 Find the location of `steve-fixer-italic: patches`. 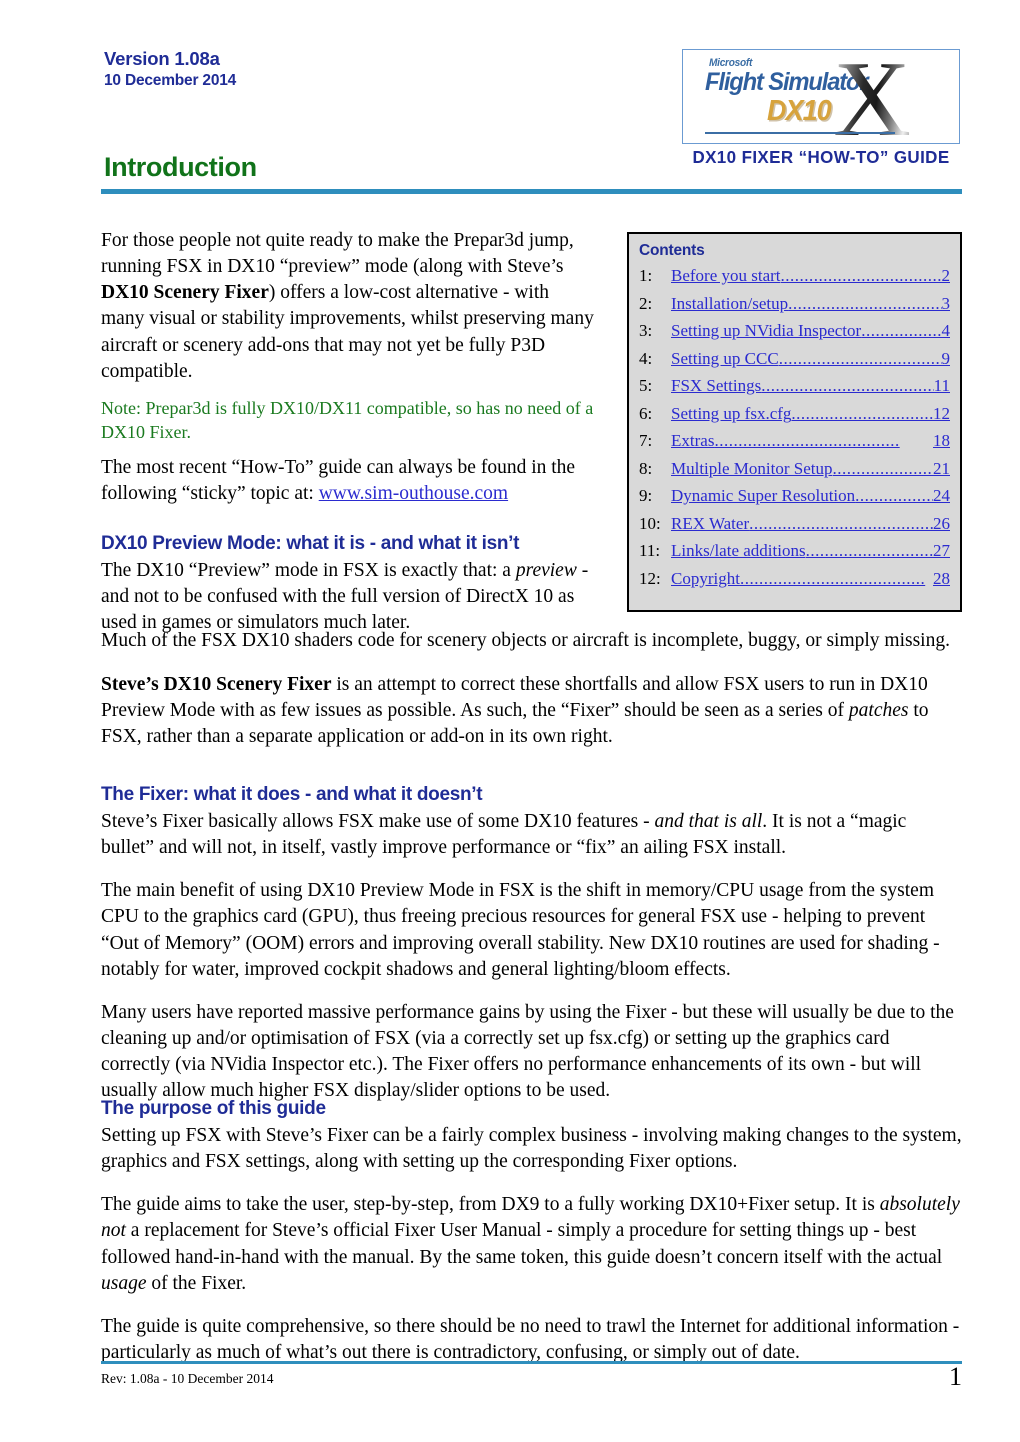

steve-fixer-italic: patches is located at coordinates (878, 711).